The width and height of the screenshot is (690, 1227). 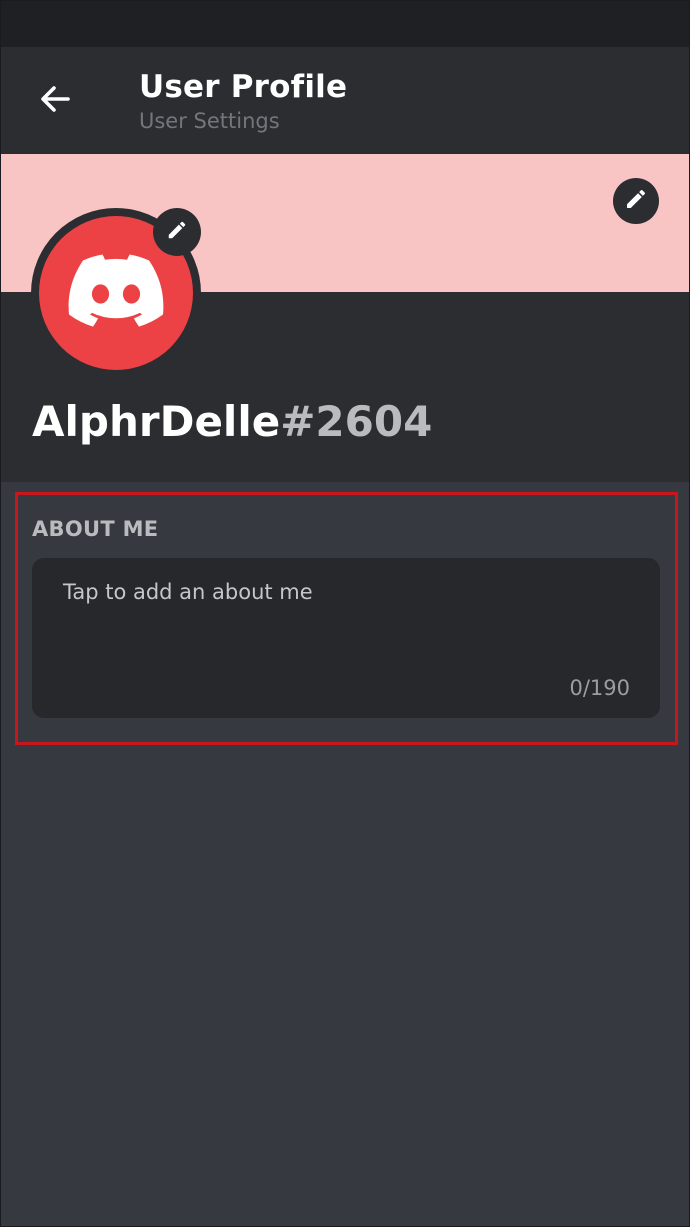 What do you see at coordinates (95, 529) in the screenshot?
I see `about-me-heading: ABOUT ME` at bounding box center [95, 529].